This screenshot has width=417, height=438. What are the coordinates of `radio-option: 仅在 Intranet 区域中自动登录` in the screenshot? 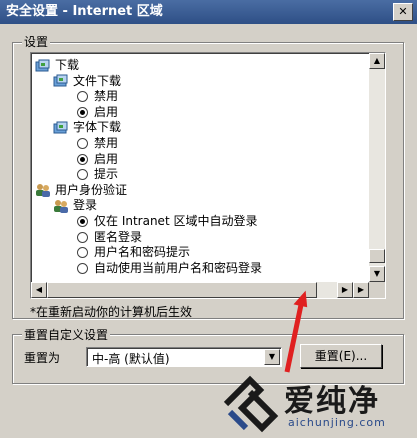 It's located at (167, 221).